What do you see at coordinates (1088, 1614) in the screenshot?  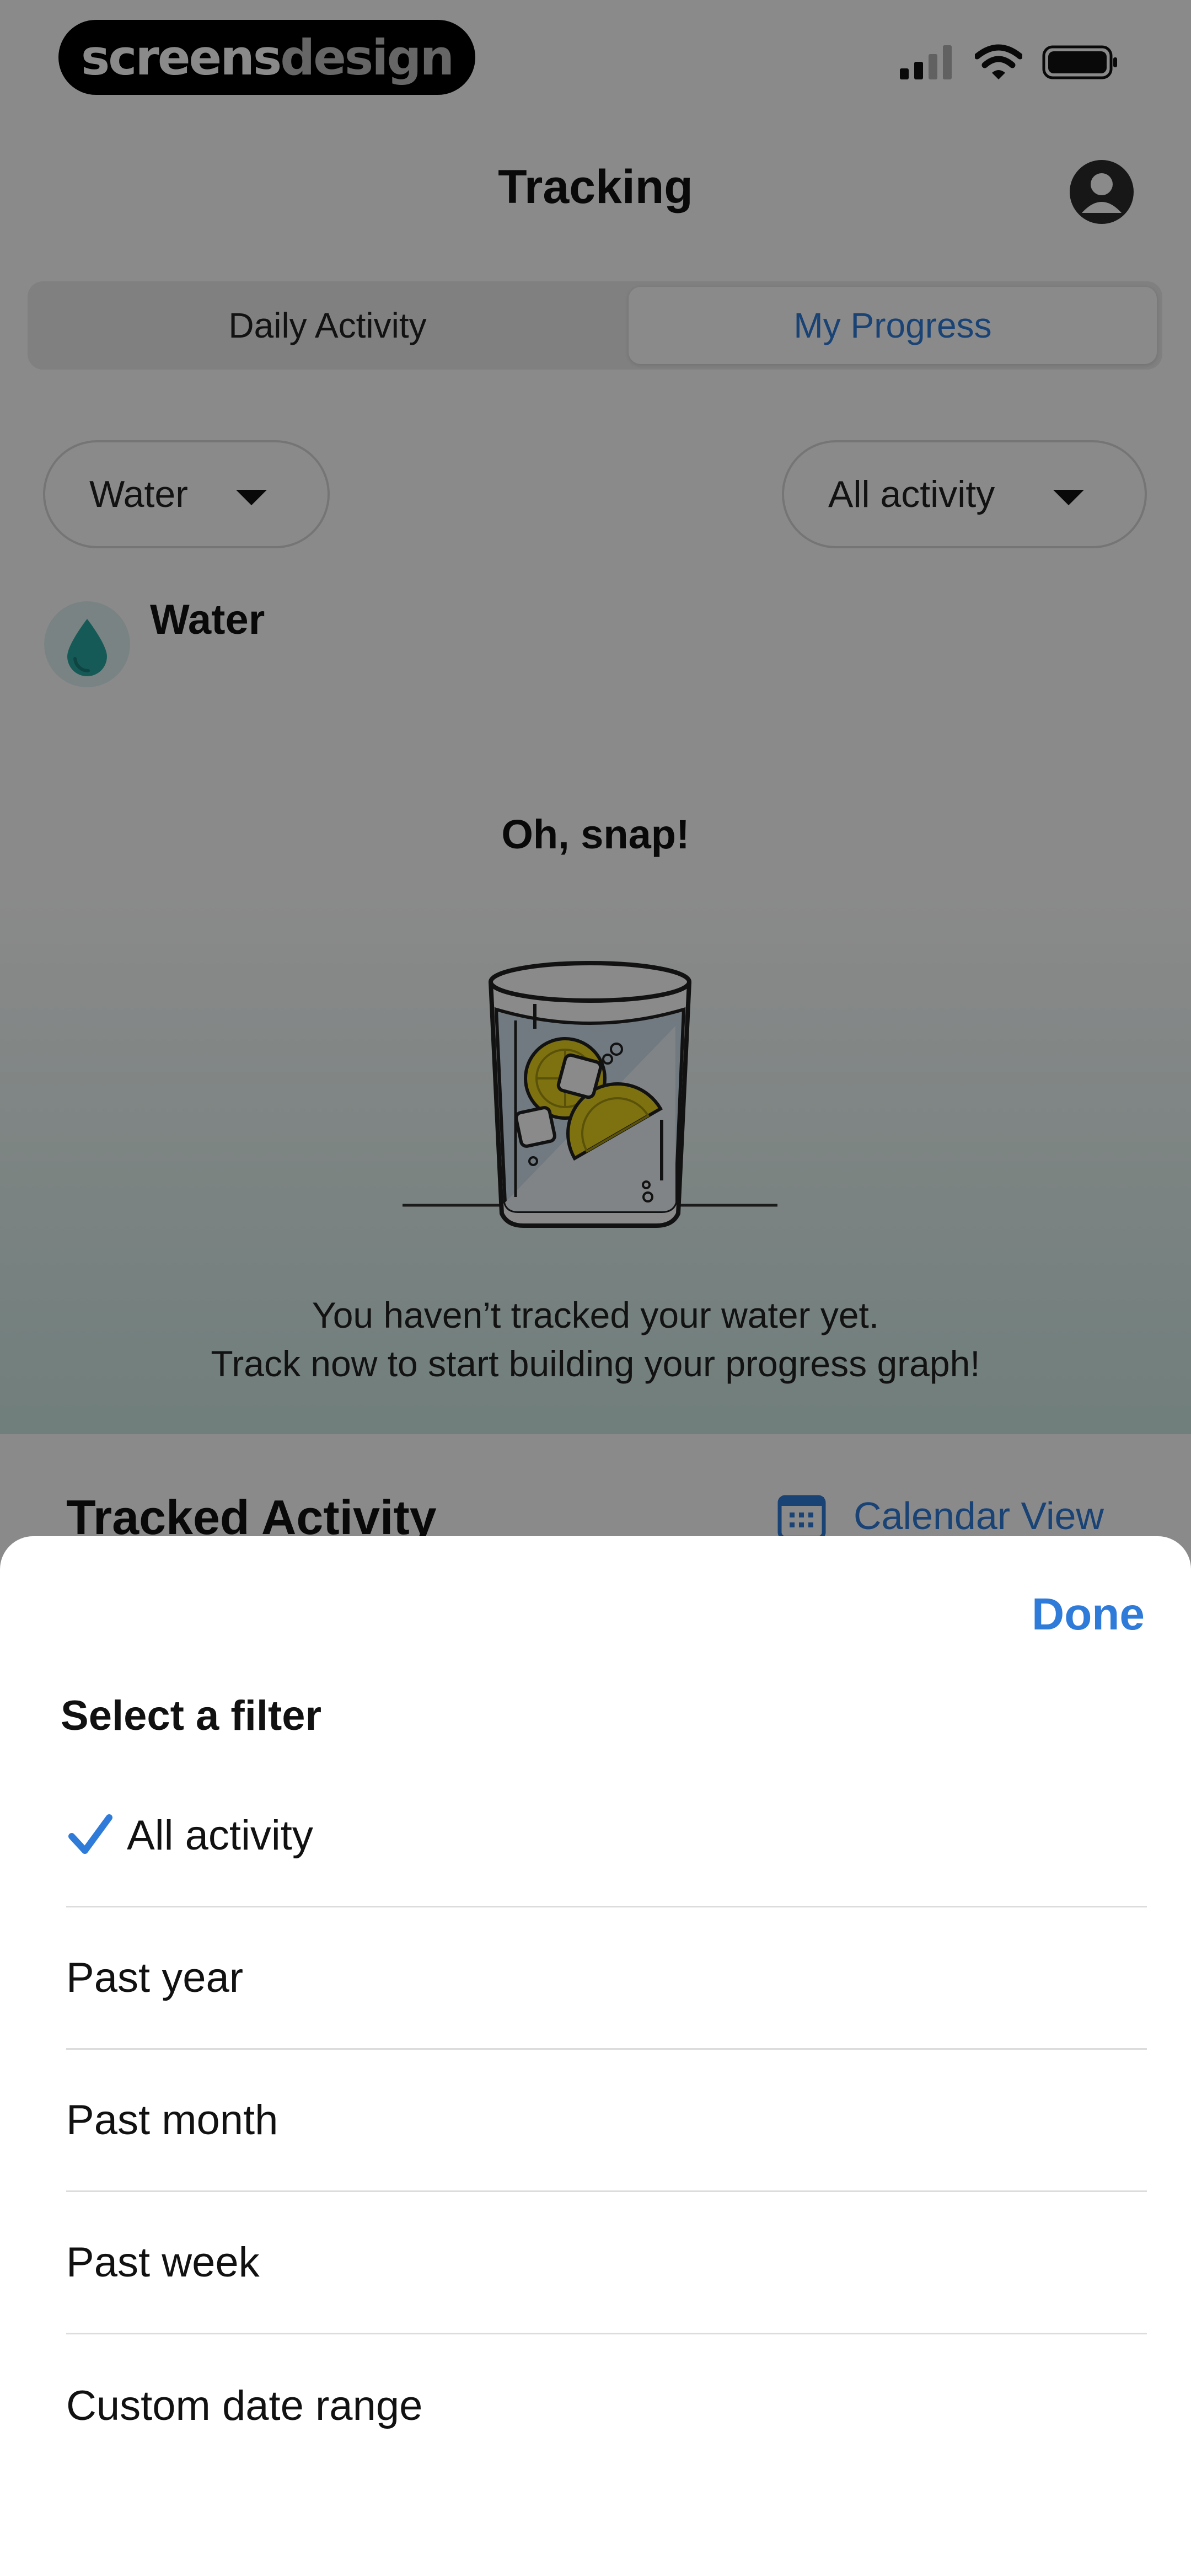 I see `done-button: Done` at bounding box center [1088, 1614].